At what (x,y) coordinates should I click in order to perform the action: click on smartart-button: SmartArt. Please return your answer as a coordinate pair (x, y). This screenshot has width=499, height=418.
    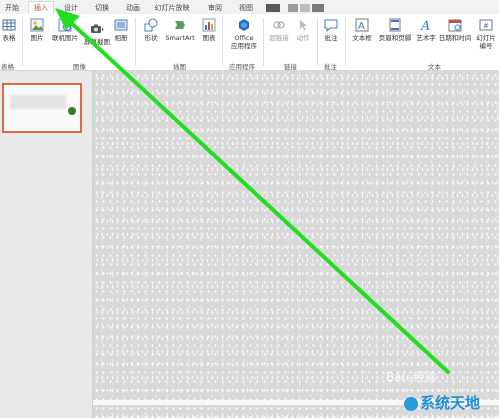
    Looking at the image, I should click on (180, 30).